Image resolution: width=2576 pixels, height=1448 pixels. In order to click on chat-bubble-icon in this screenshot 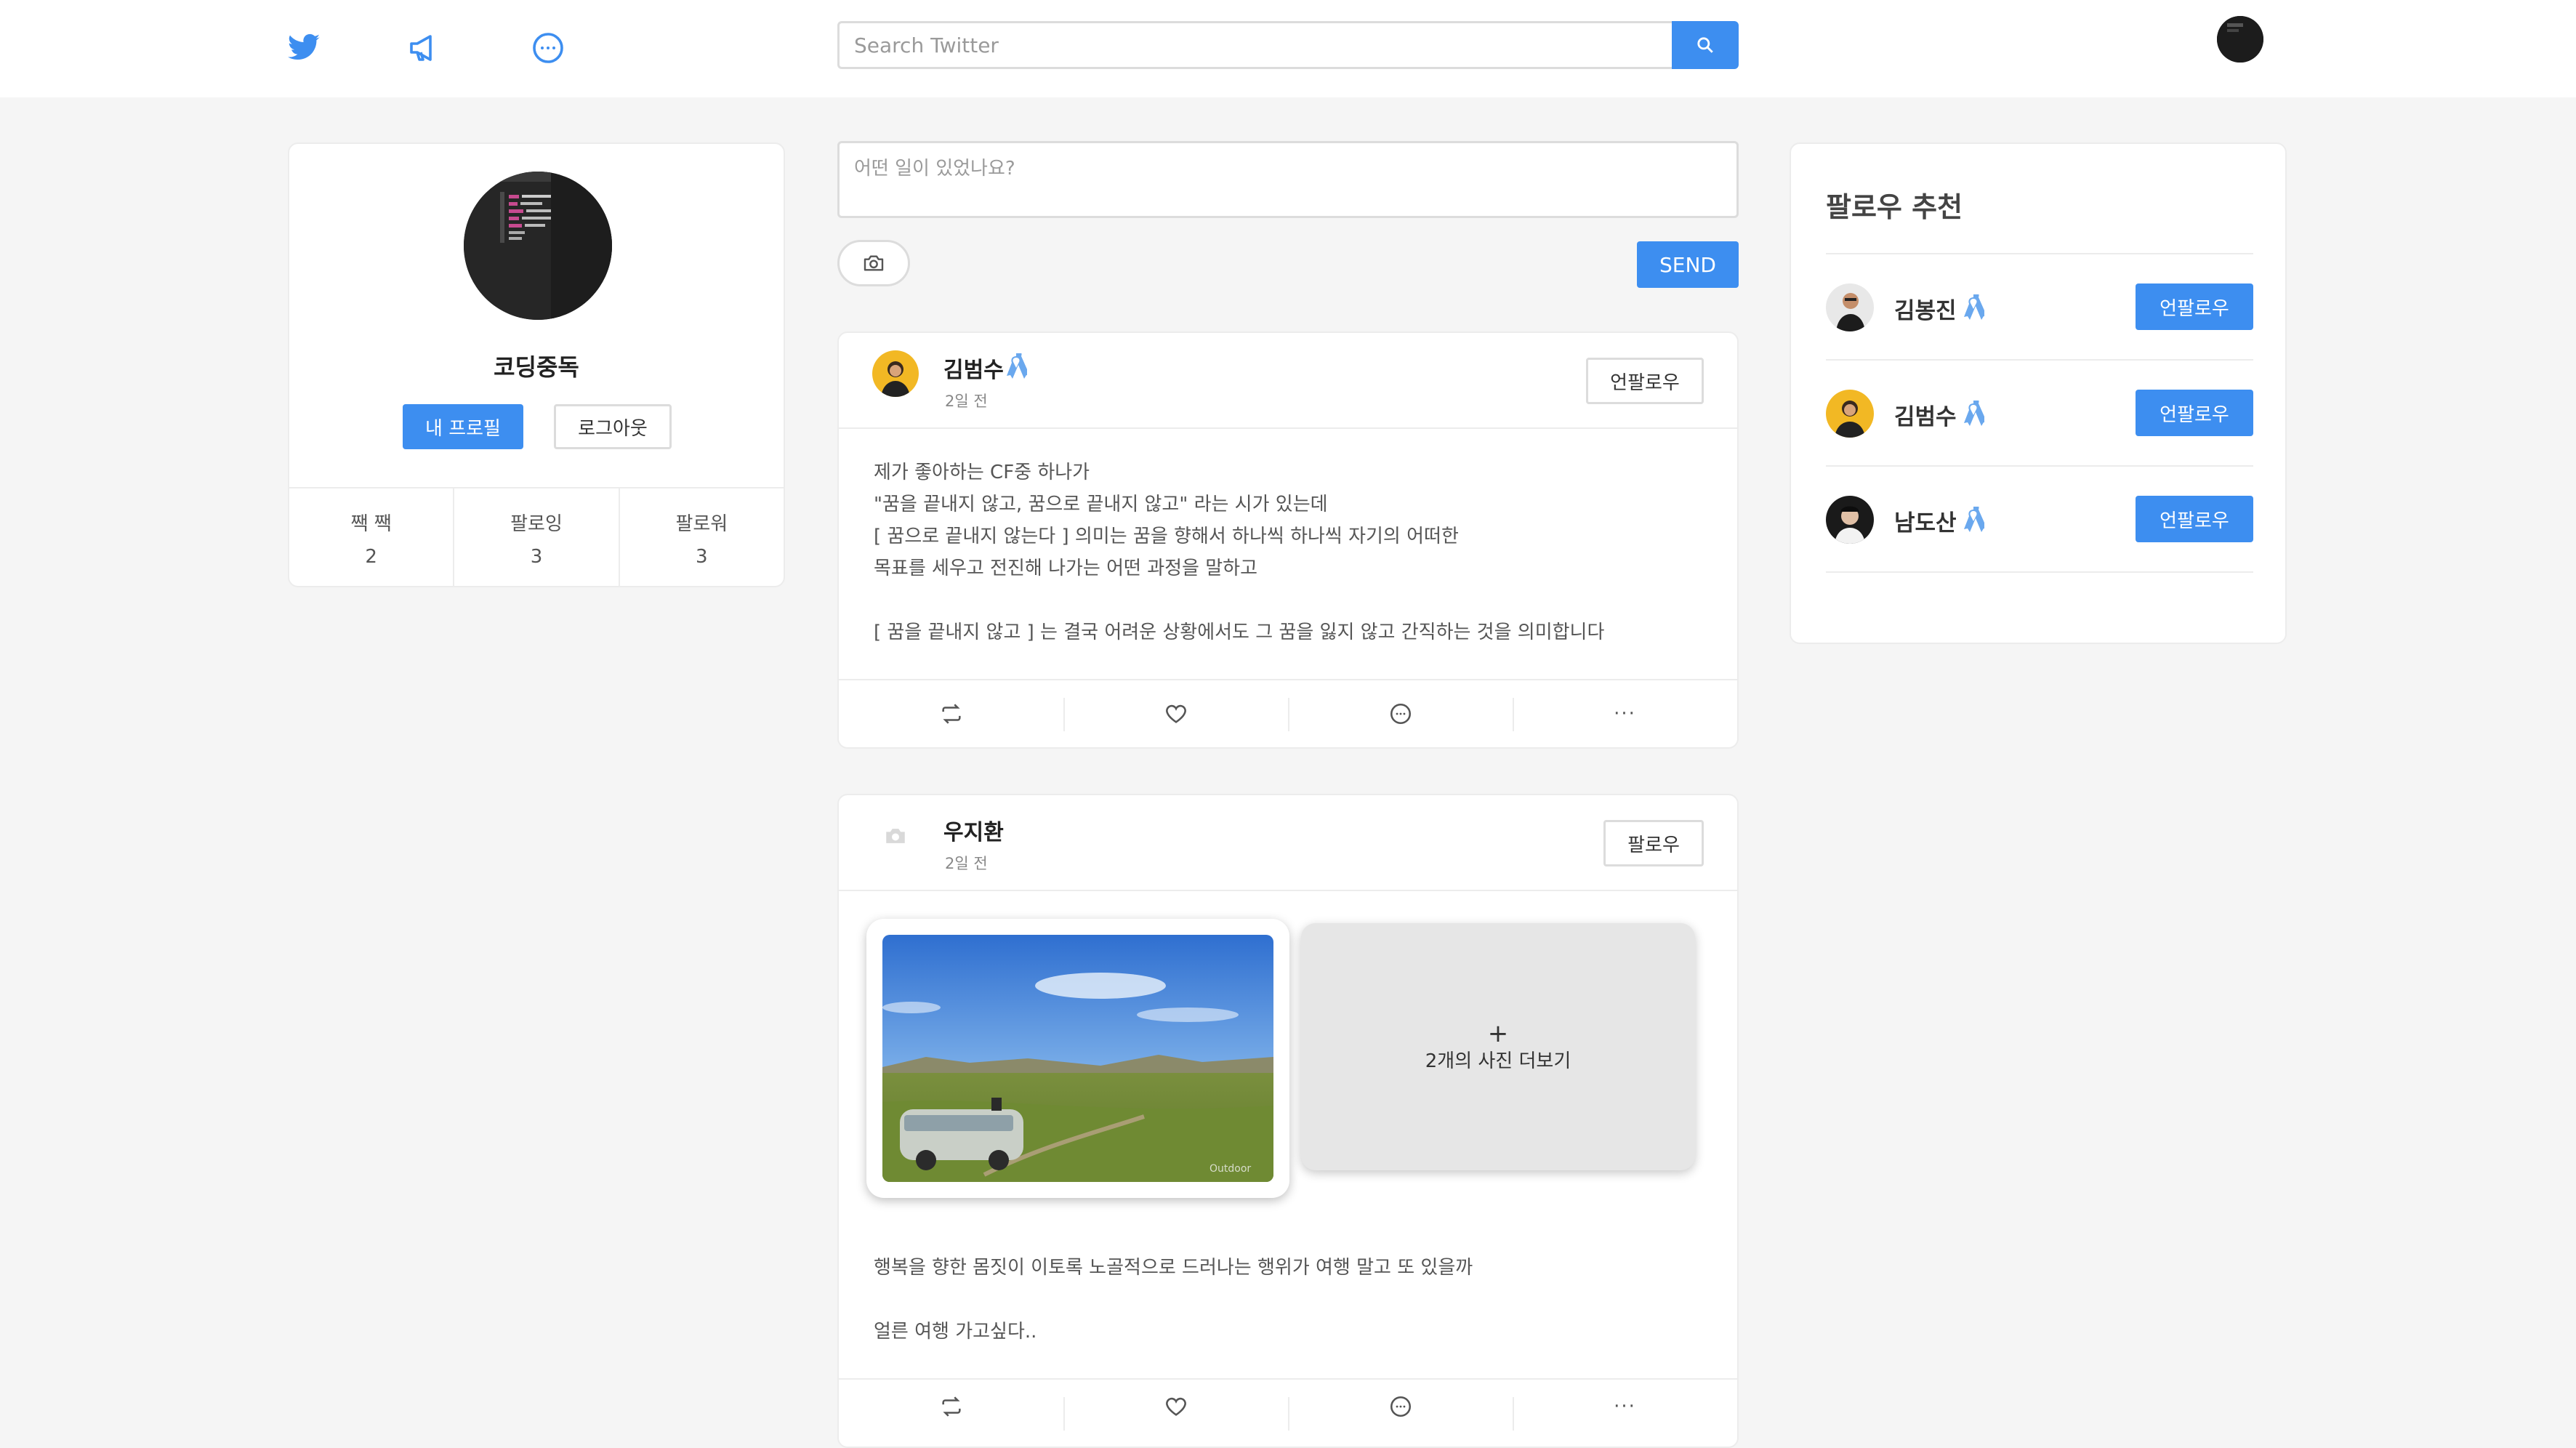, I will do `click(548, 48)`.